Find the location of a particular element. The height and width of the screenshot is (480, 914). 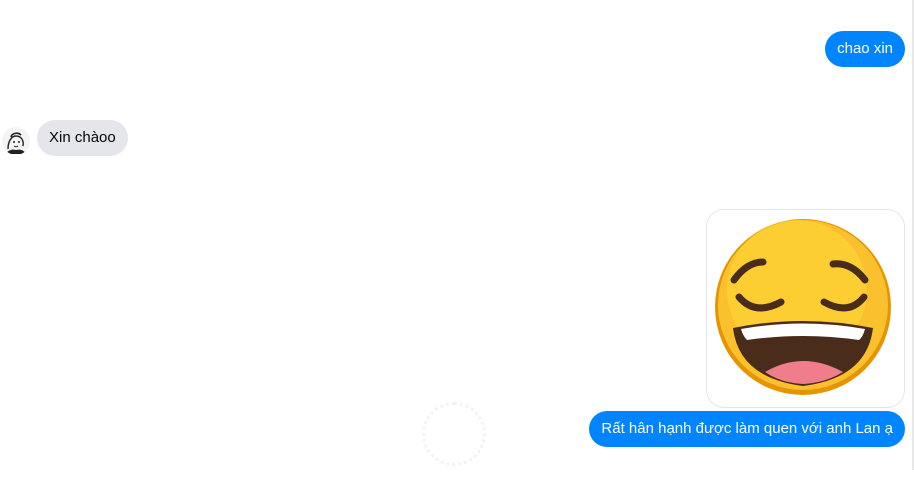

sender-avatar is located at coordinates (16, 141).